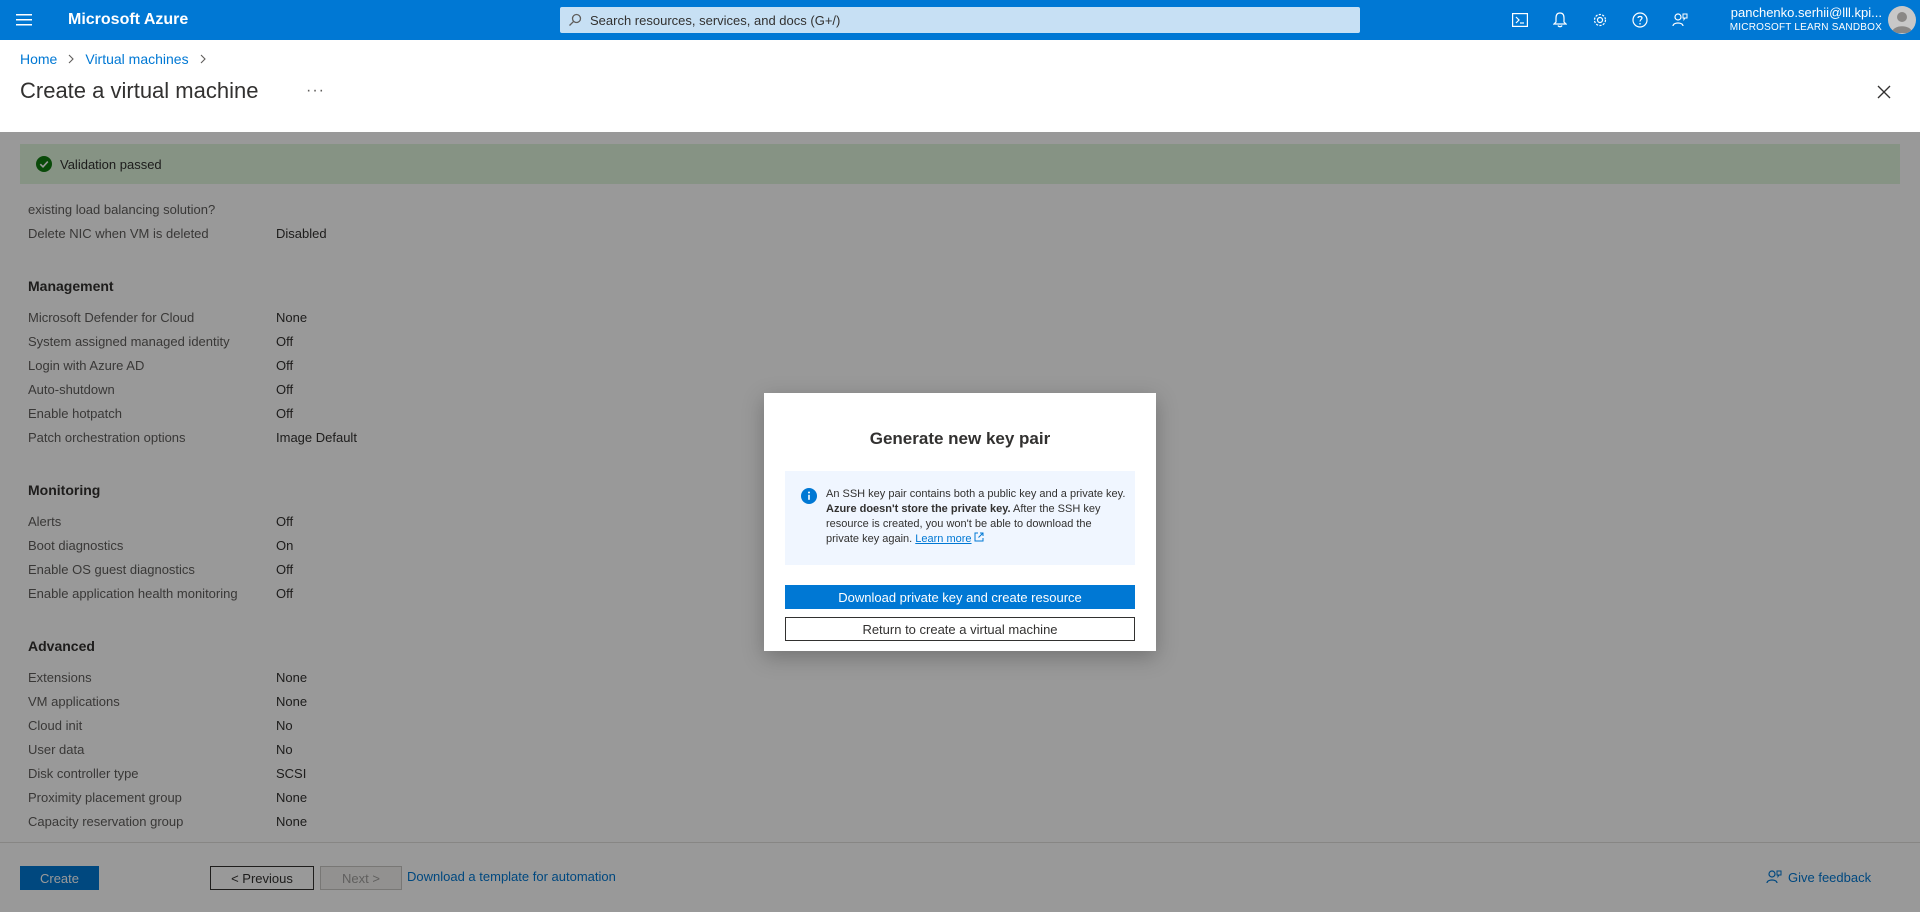  I want to click on learn-more-link: Learn more, so click(943, 539).